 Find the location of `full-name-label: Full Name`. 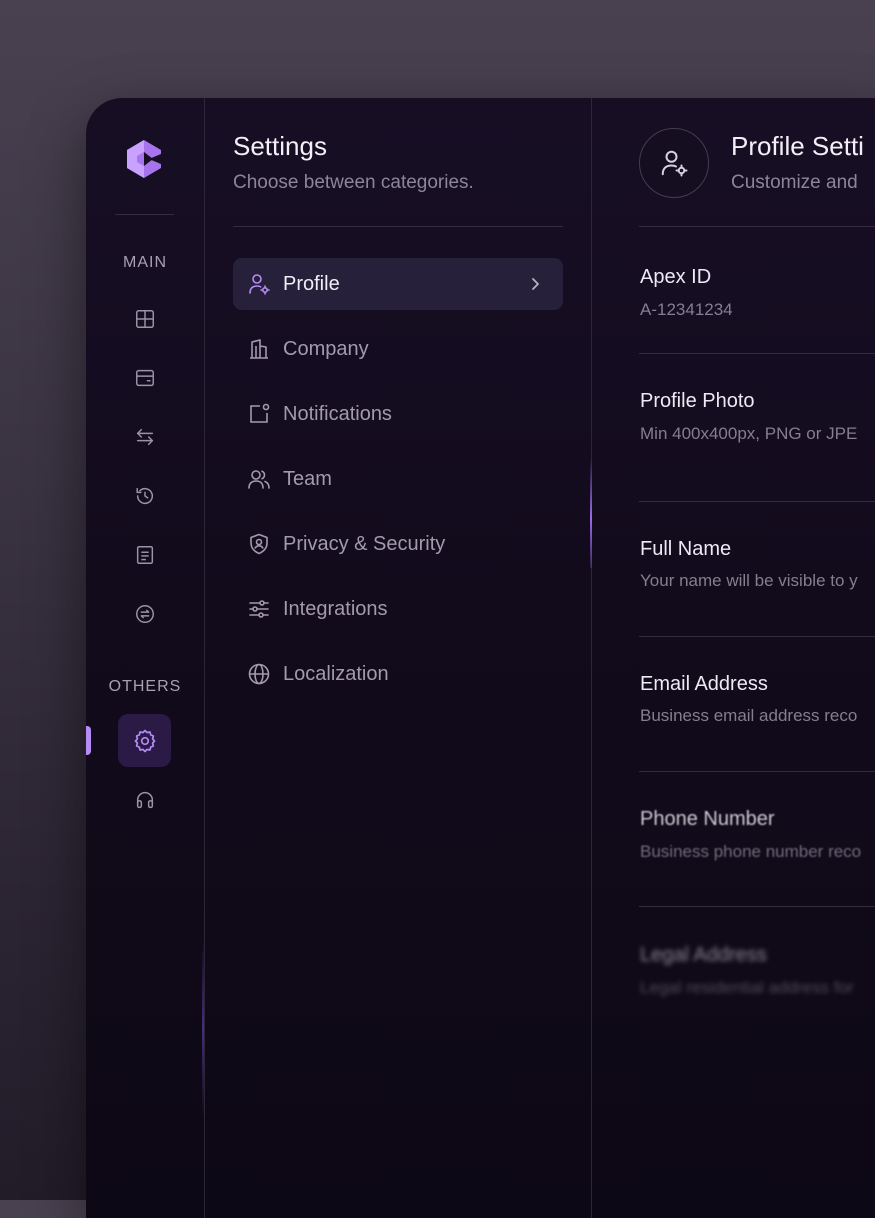

full-name-label: Full Name is located at coordinates (686, 549).